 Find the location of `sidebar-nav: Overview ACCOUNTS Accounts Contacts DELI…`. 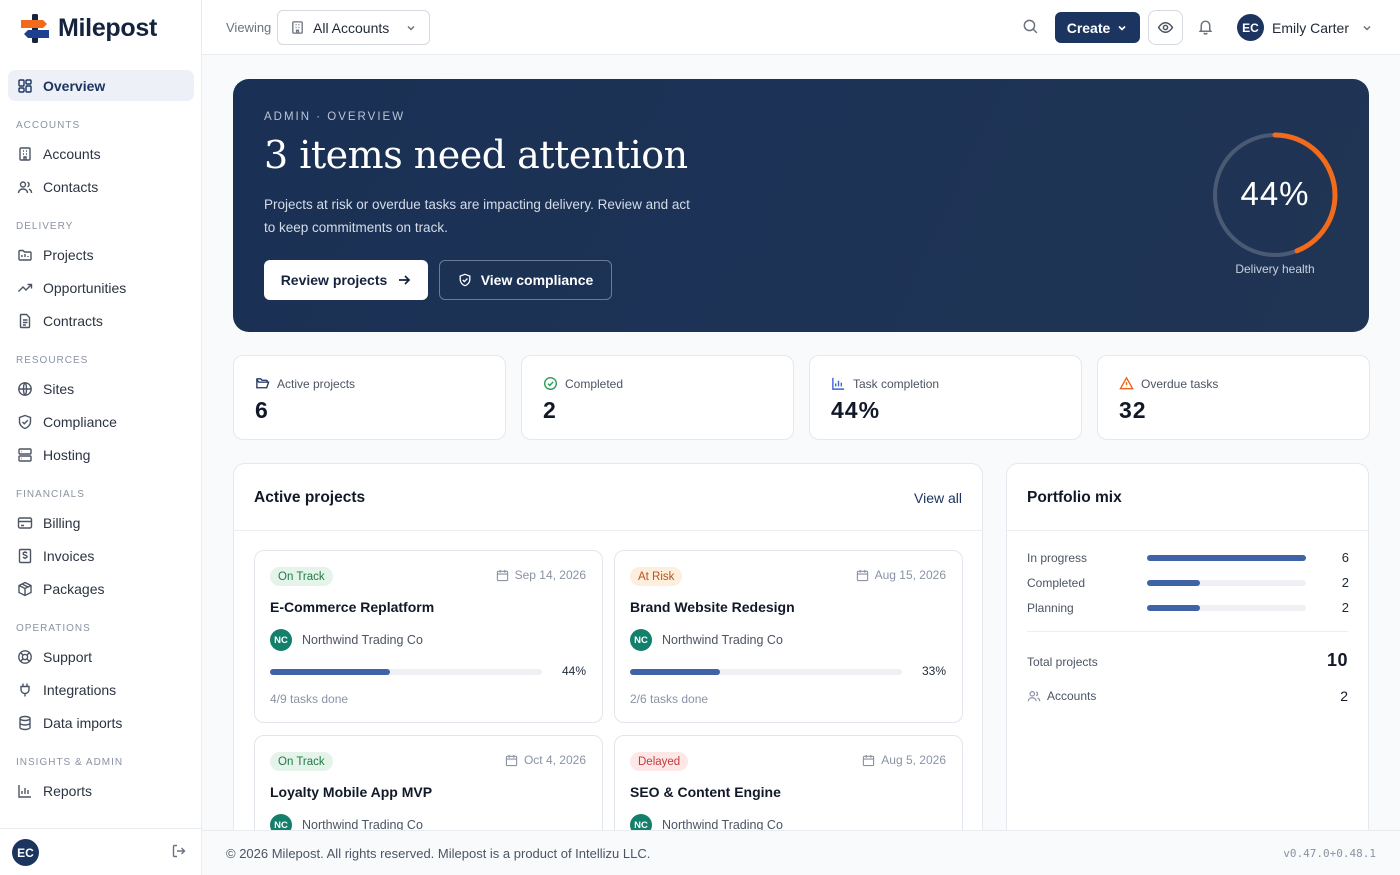

sidebar-nav: Overview ACCOUNTS Accounts Contacts DELI… is located at coordinates (101, 439).